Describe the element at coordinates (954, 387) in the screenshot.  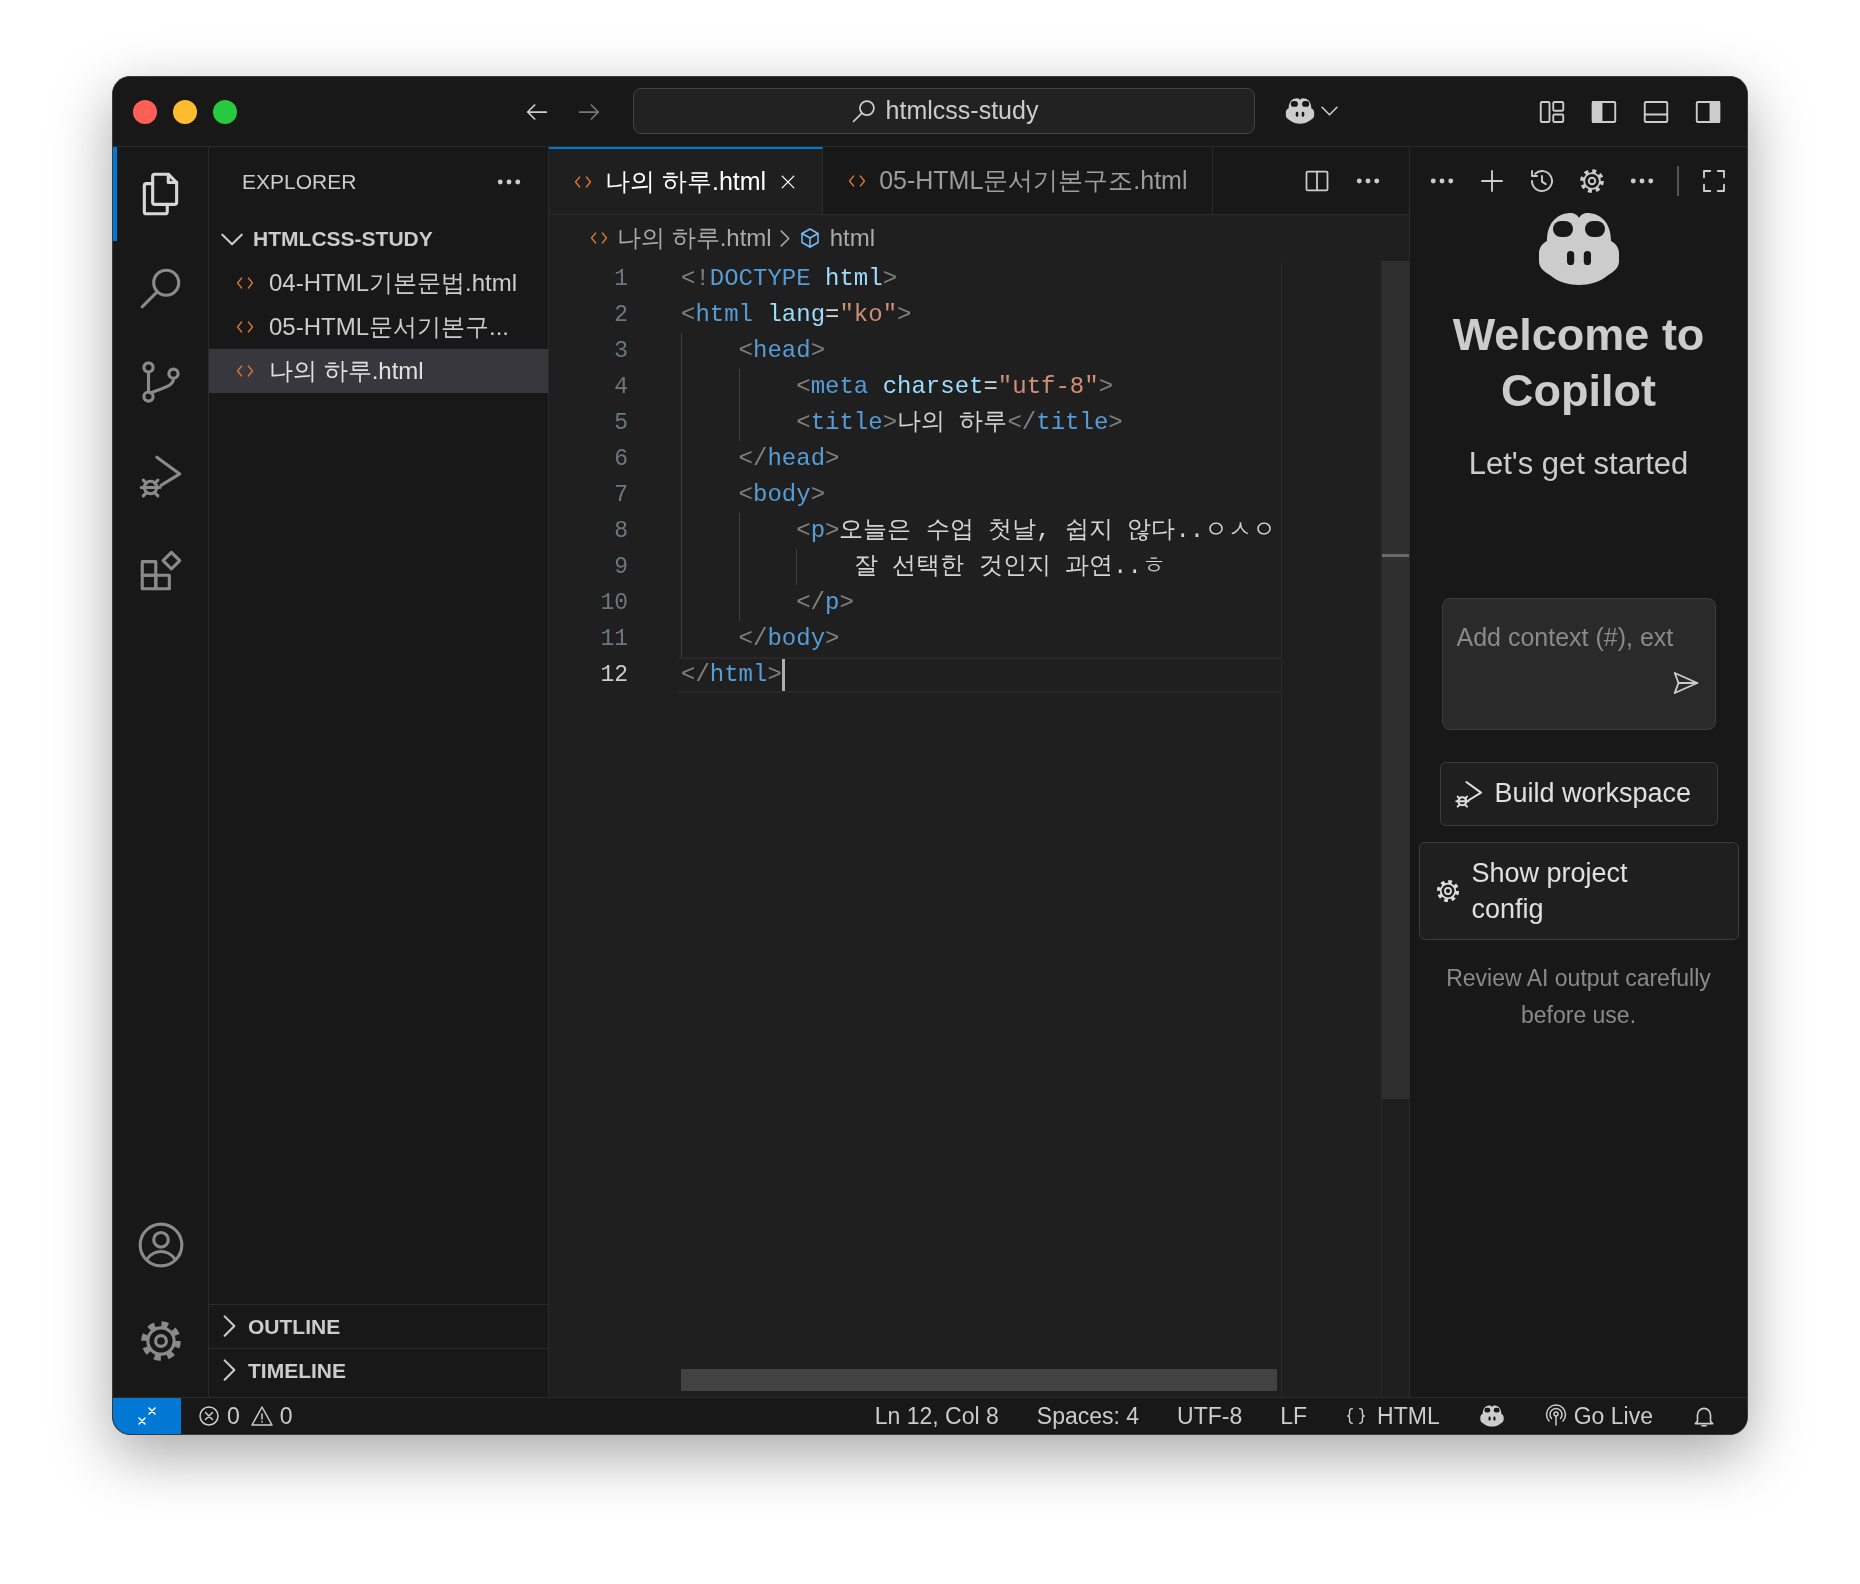
I see `code-line: <meta charset="utf-8">` at that location.